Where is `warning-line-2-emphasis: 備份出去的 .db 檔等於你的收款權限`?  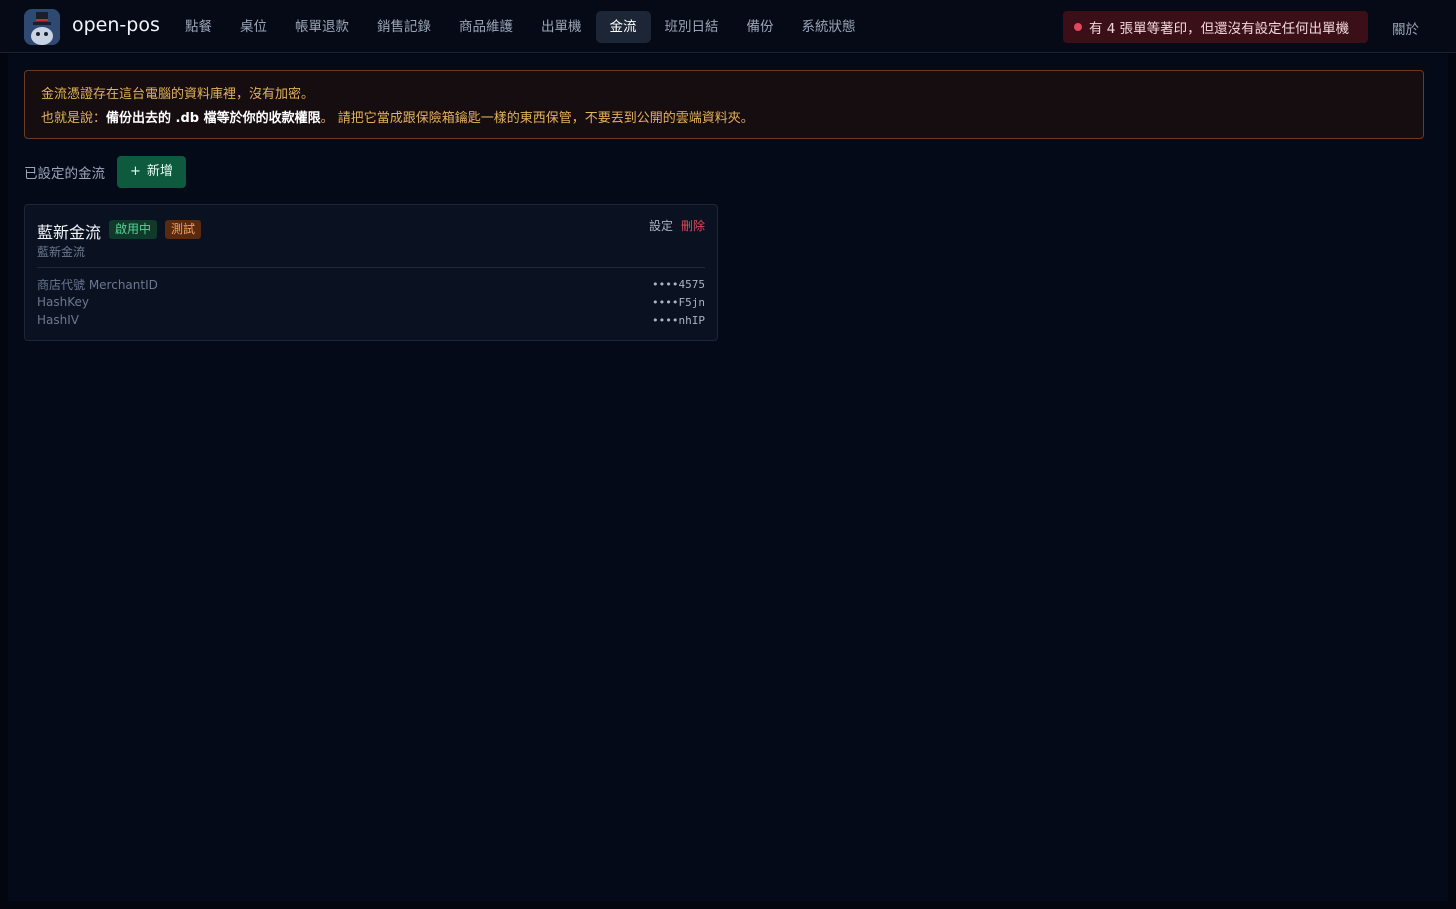 warning-line-2-emphasis: 備份出去的 .db 檔等於你的收款權限 is located at coordinates (213, 118).